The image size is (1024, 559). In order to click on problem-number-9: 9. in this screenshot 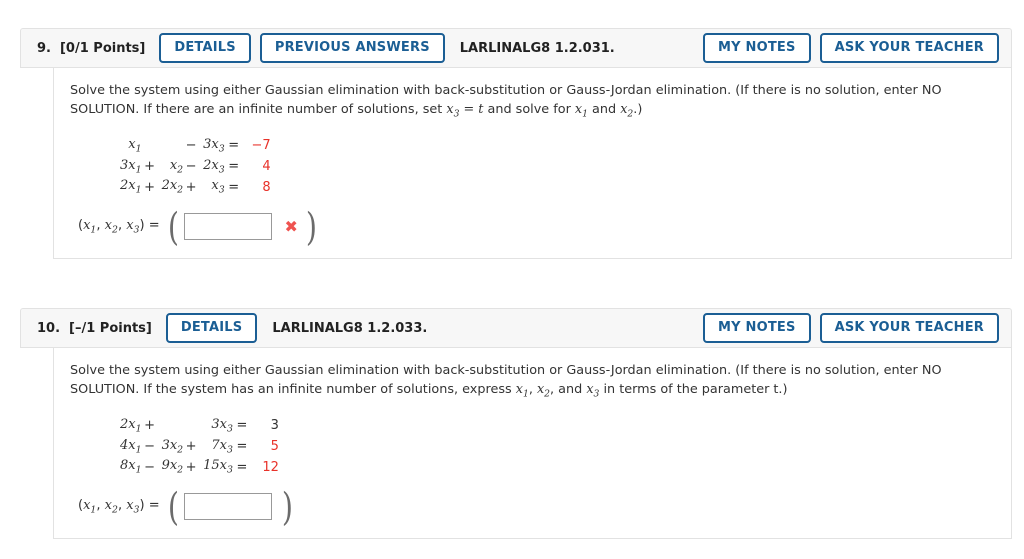, I will do `click(44, 48)`.